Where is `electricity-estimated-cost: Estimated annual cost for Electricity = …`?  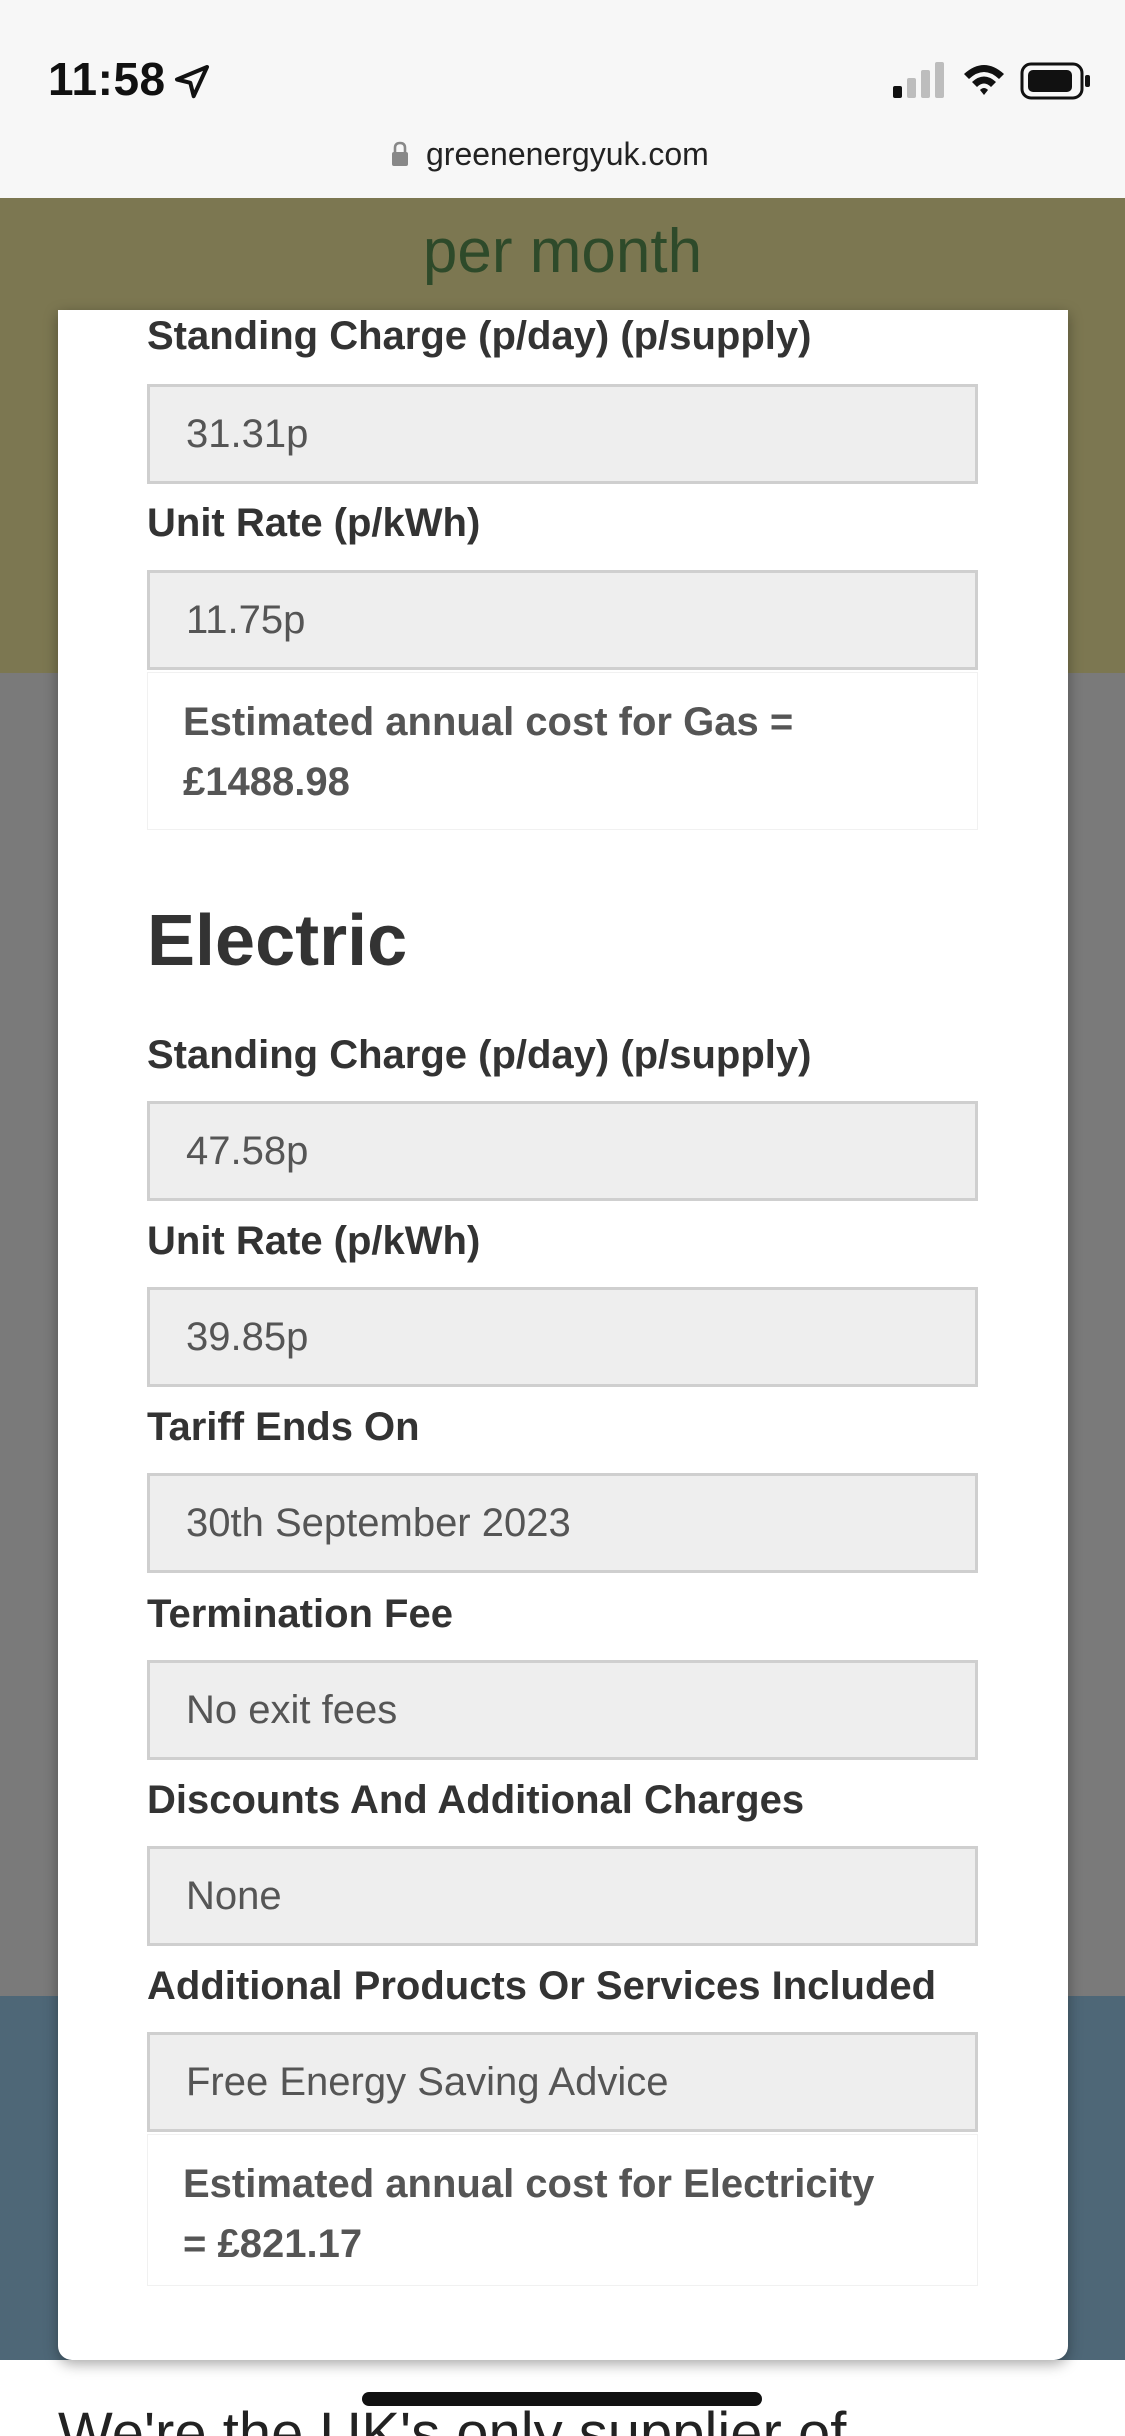 electricity-estimated-cost: Estimated annual cost for Electricity = … is located at coordinates (562, 2210).